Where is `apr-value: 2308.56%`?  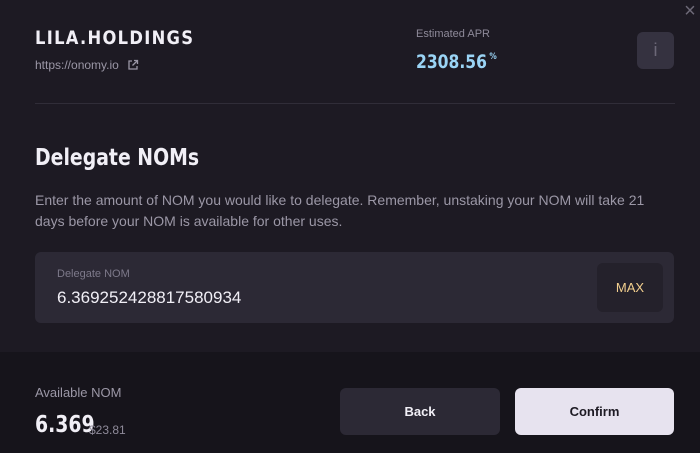 apr-value: 2308.56% is located at coordinates (456, 62).